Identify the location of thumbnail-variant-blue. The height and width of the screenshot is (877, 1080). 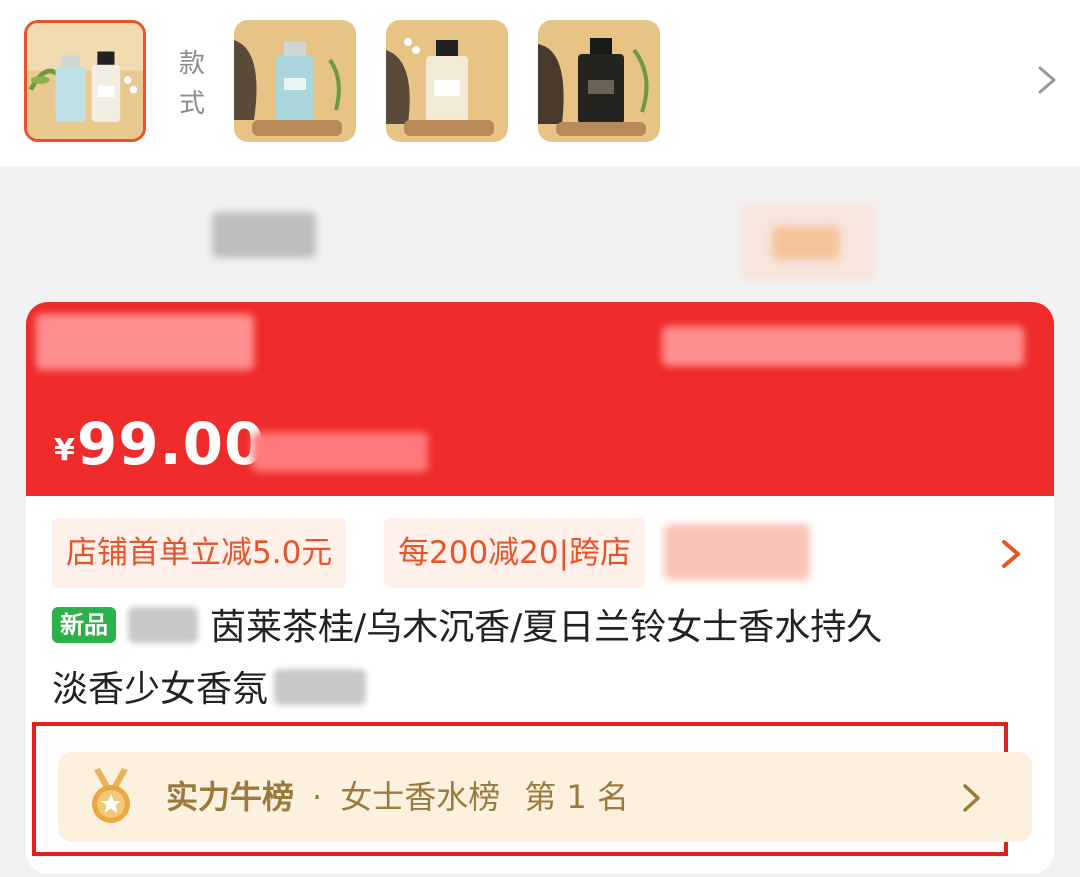
(295, 81).